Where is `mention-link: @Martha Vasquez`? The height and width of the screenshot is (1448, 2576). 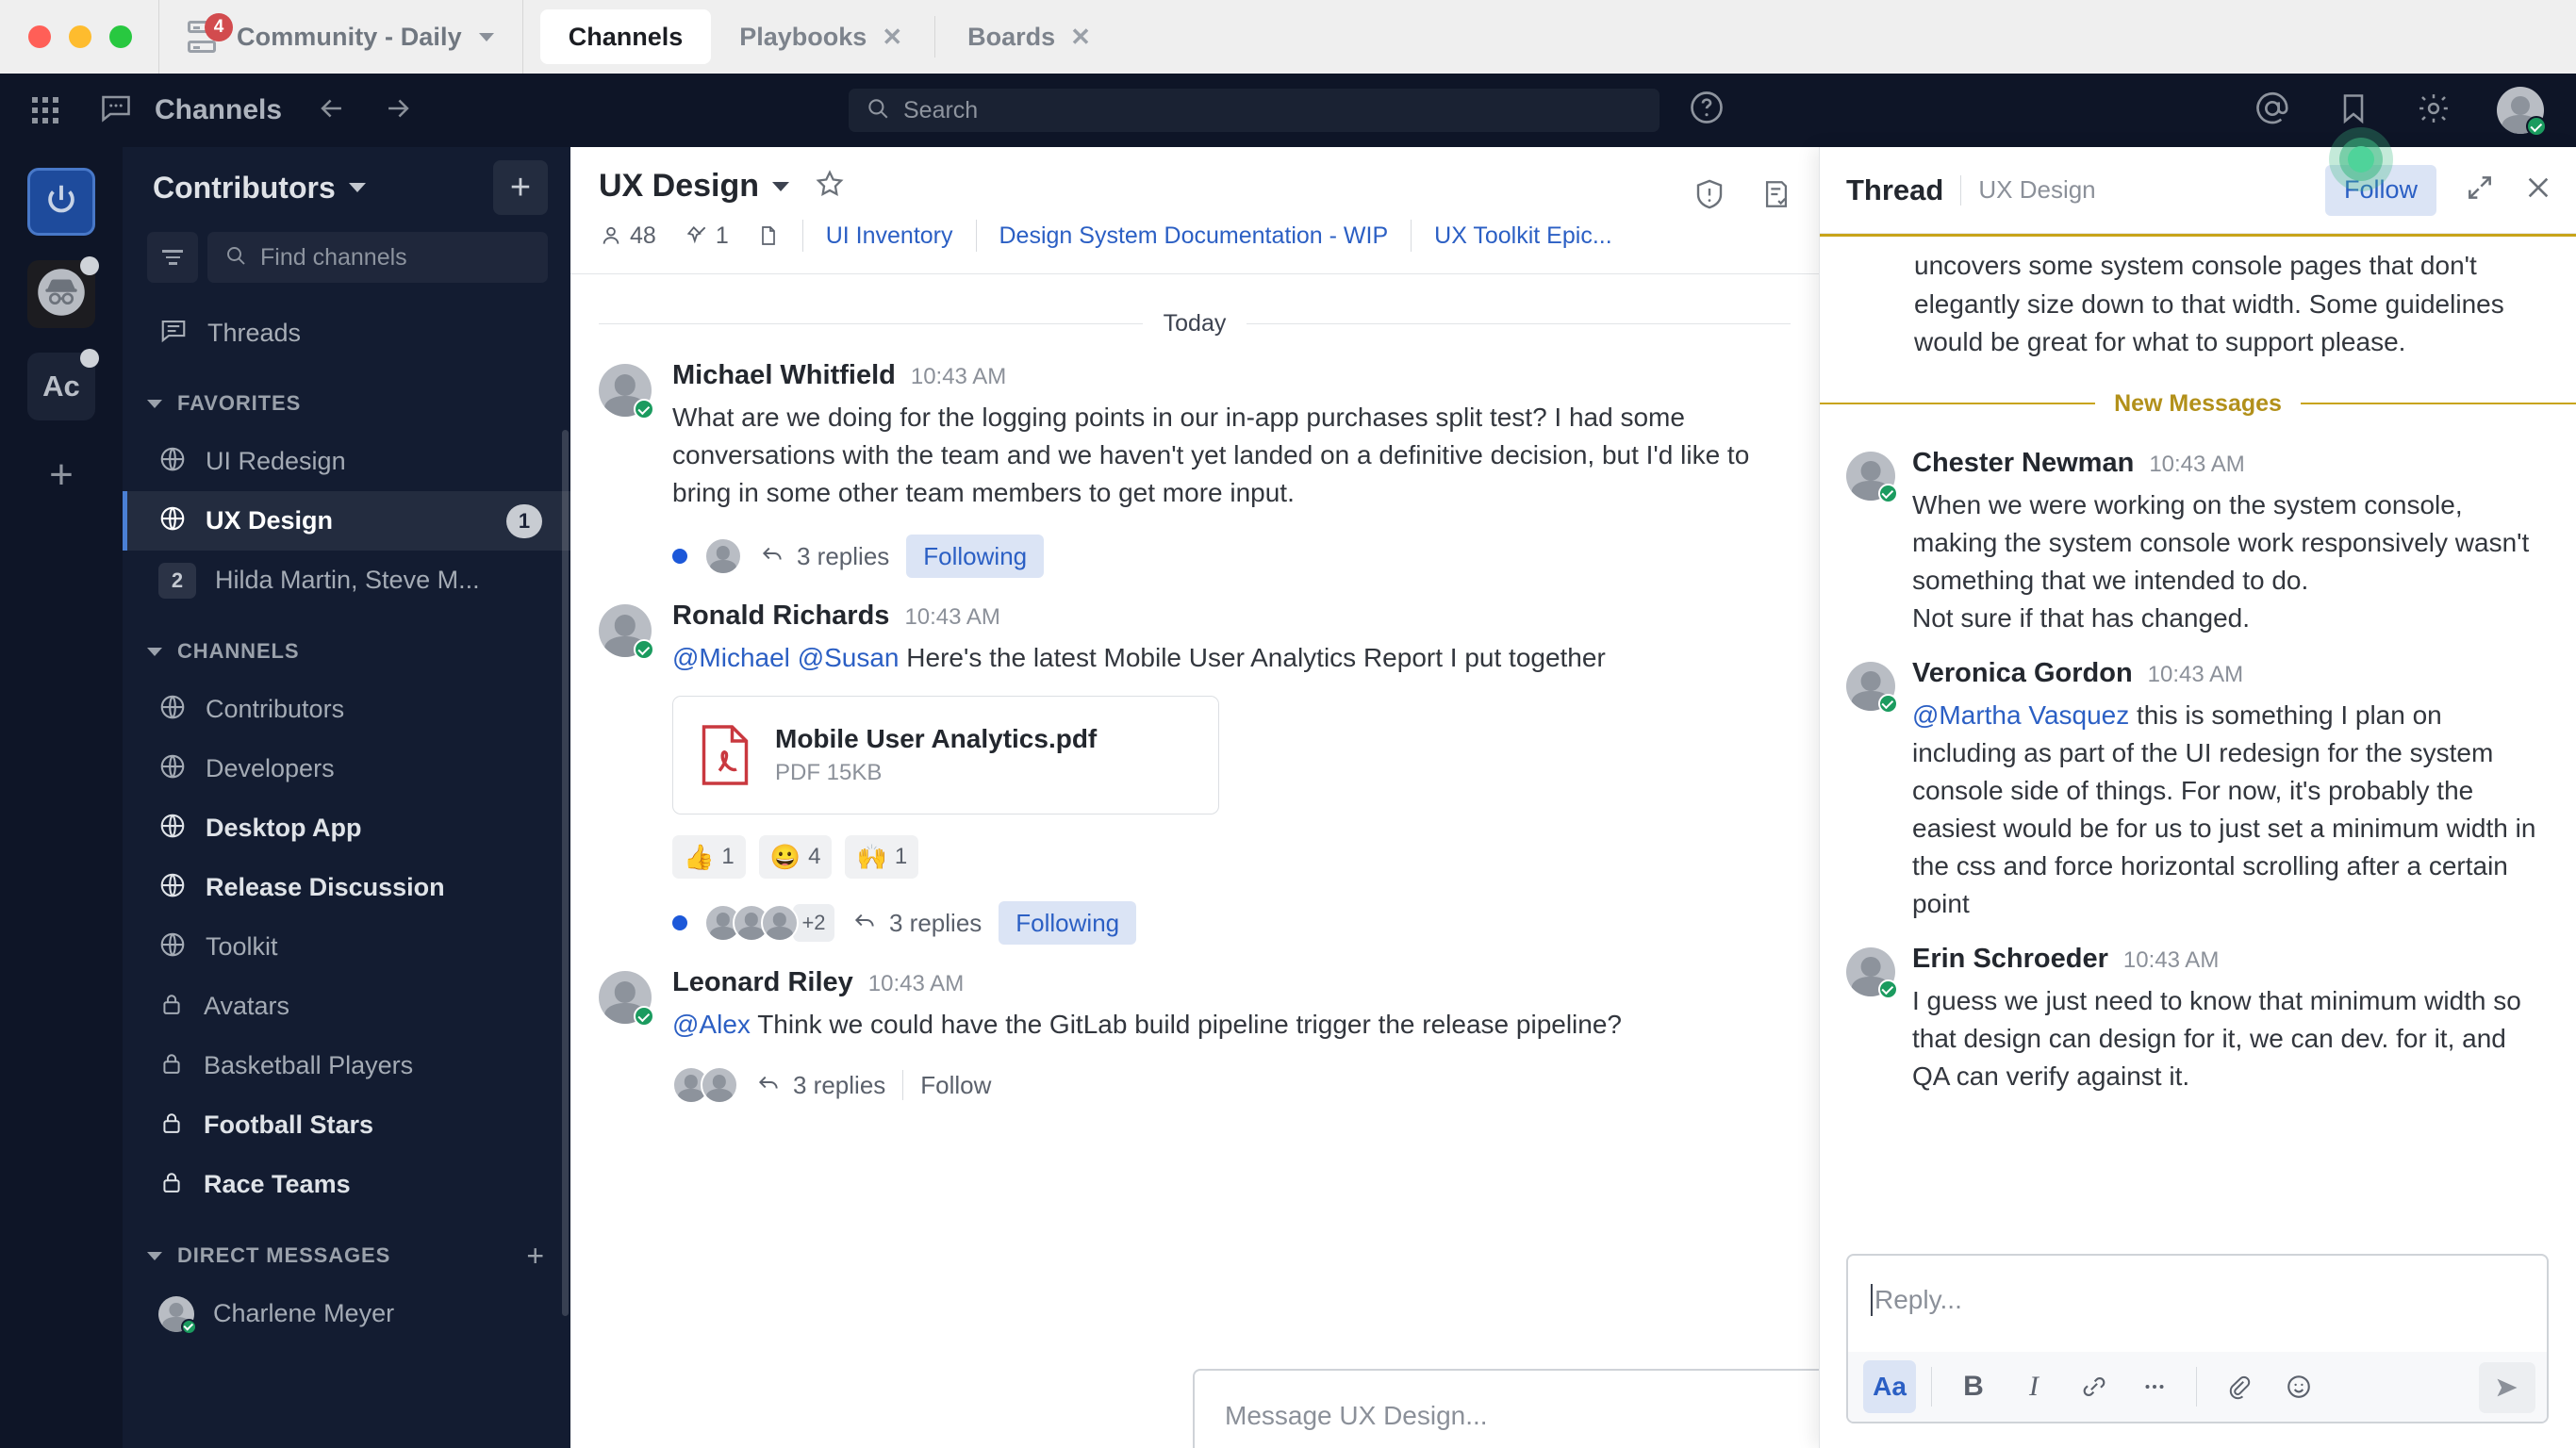 mention-link: @Martha Vasquez is located at coordinates (2020, 715).